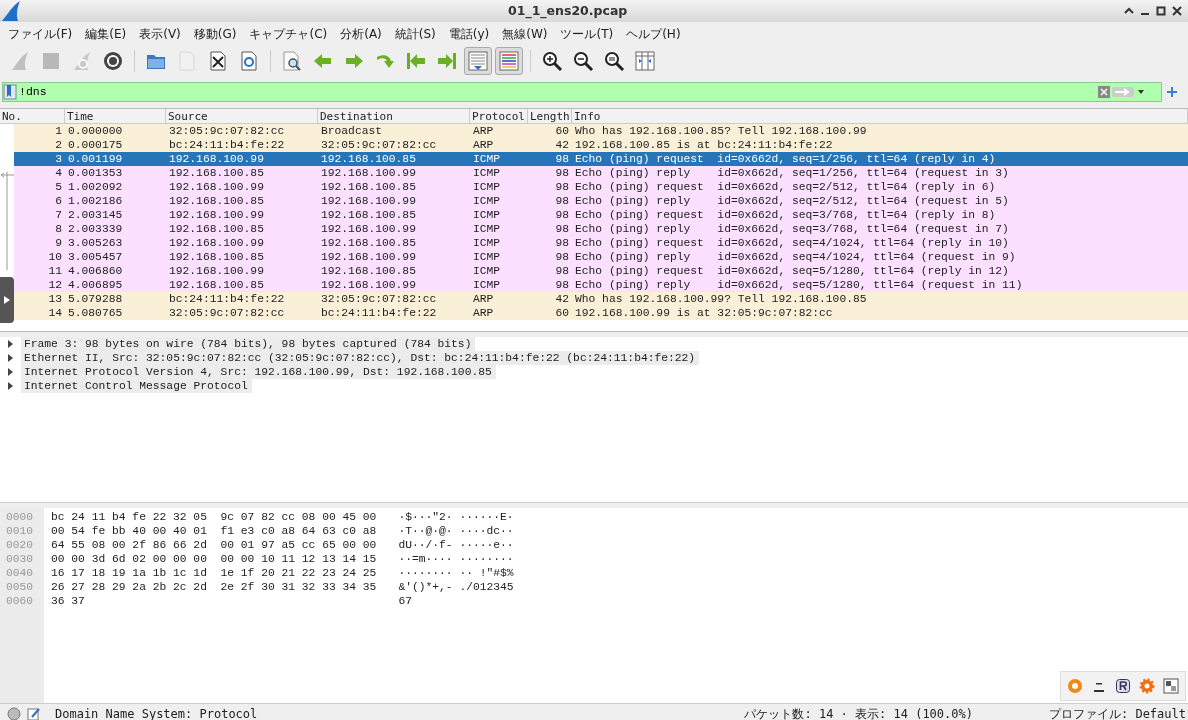 Image resolution: width=1188 pixels, height=720 pixels. What do you see at coordinates (601, 271) in the screenshot?
I see `packet-row: 11 4.006860 192.168.100.99 192.168.100.85 ICMP 98 Echo (ping) request id=0x662d, seq=5/1280, ttl=64 (reply in 12)` at bounding box center [601, 271].